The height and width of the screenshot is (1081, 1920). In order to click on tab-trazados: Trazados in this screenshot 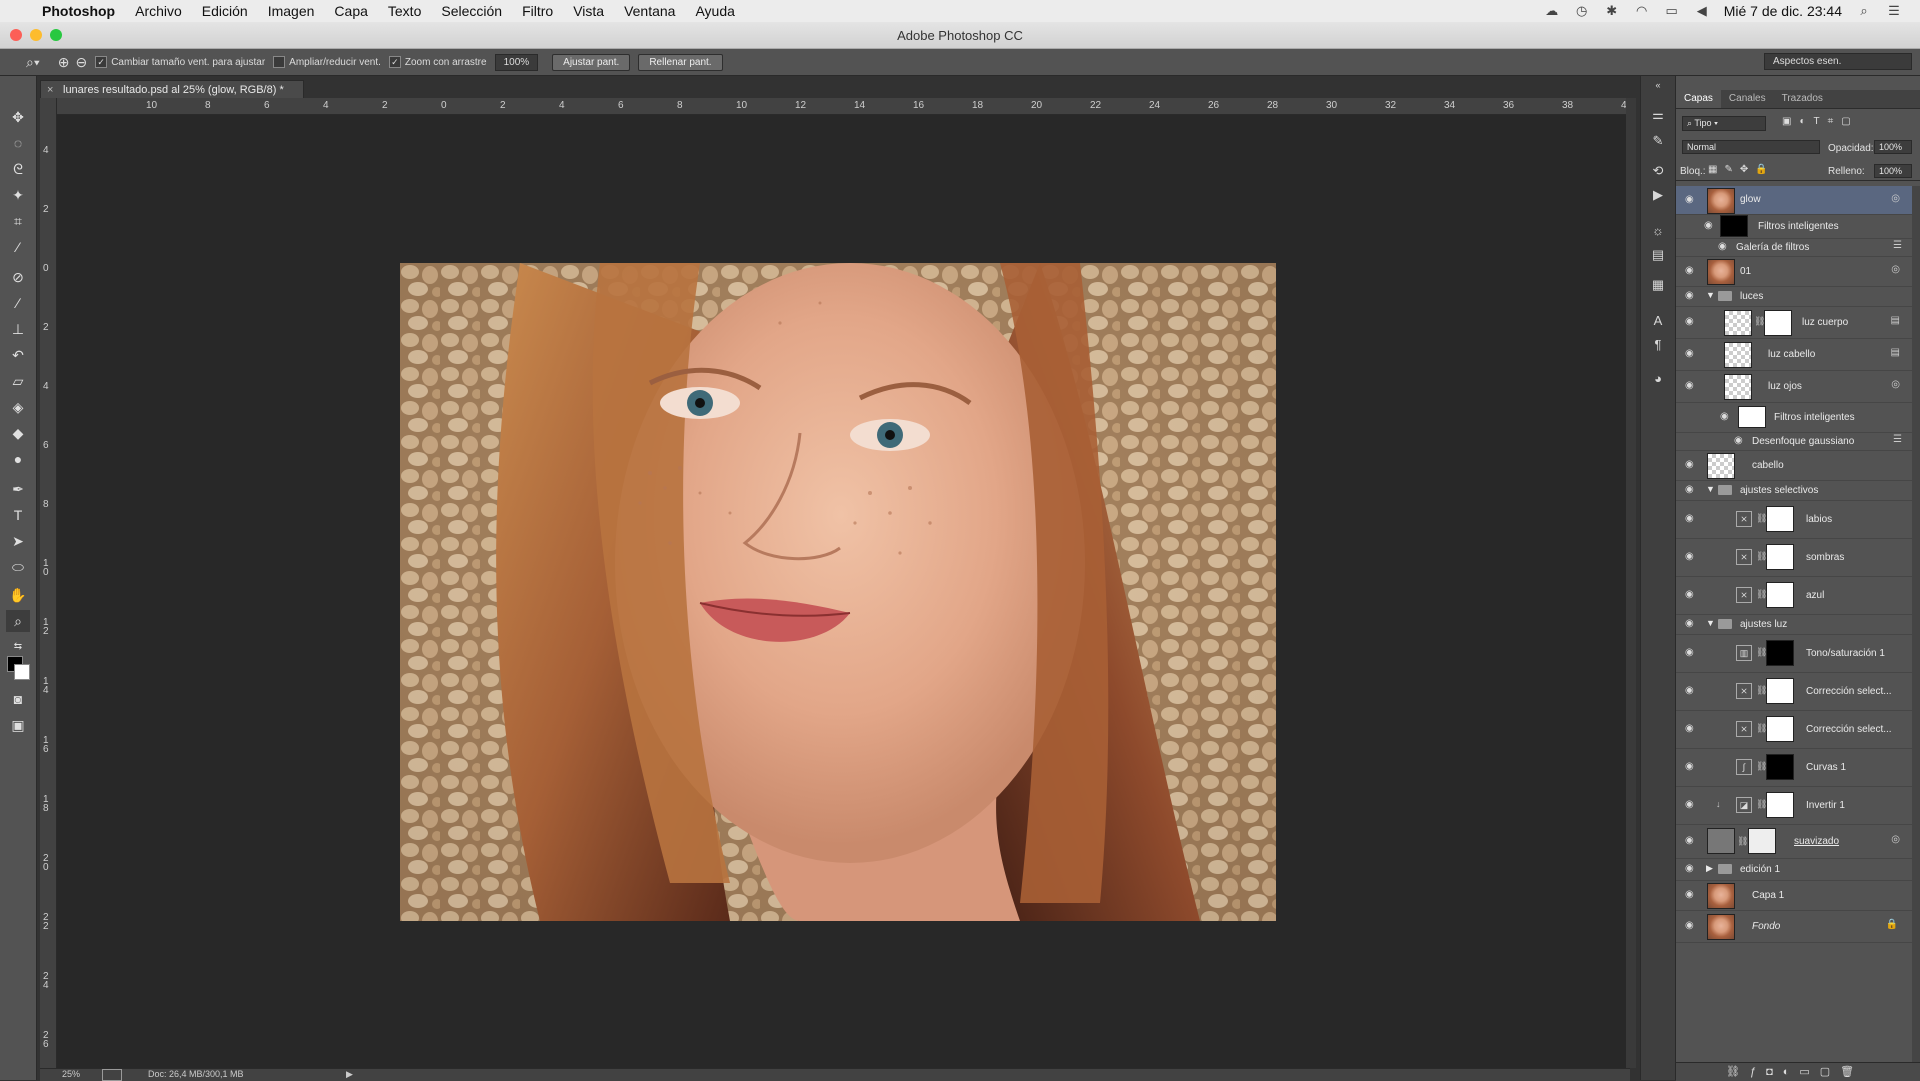, I will do `click(1802, 99)`.